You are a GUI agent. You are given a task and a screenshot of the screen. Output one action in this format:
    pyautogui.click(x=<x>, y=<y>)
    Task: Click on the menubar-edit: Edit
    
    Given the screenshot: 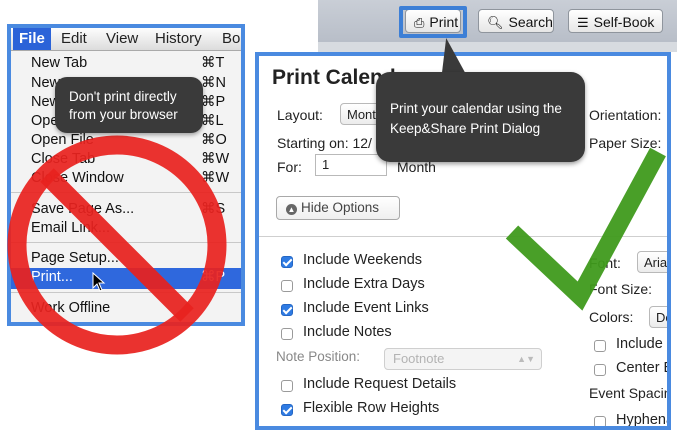 What is the action you would take?
    pyautogui.click(x=74, y=38)
    